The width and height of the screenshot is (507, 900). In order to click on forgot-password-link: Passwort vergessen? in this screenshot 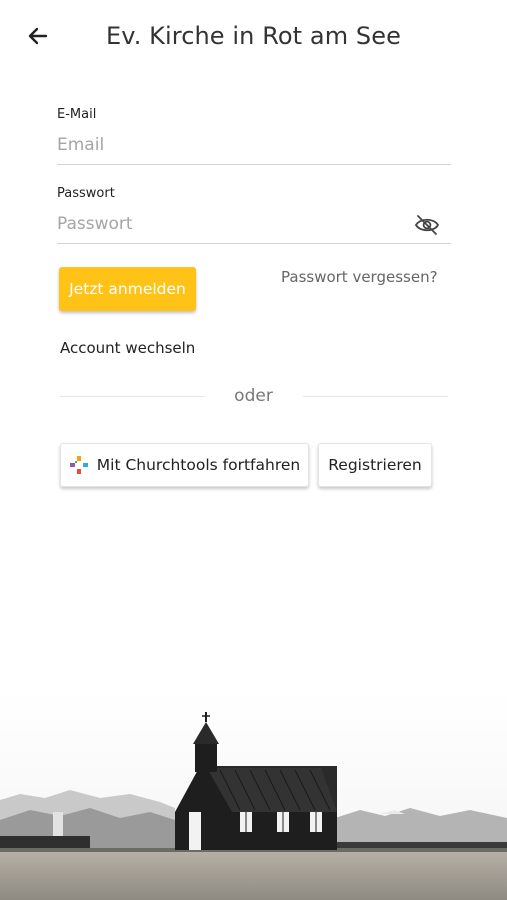, I will do `click(359, 277)`.